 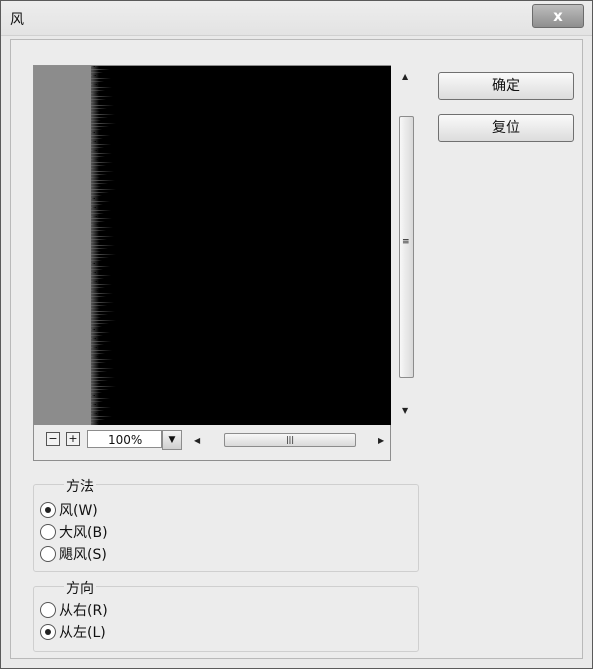 What do you see at coordinates (381, 440) in the screenshot?
I see `scroll-right-icon: ▶` at bounding box center [381, 440].